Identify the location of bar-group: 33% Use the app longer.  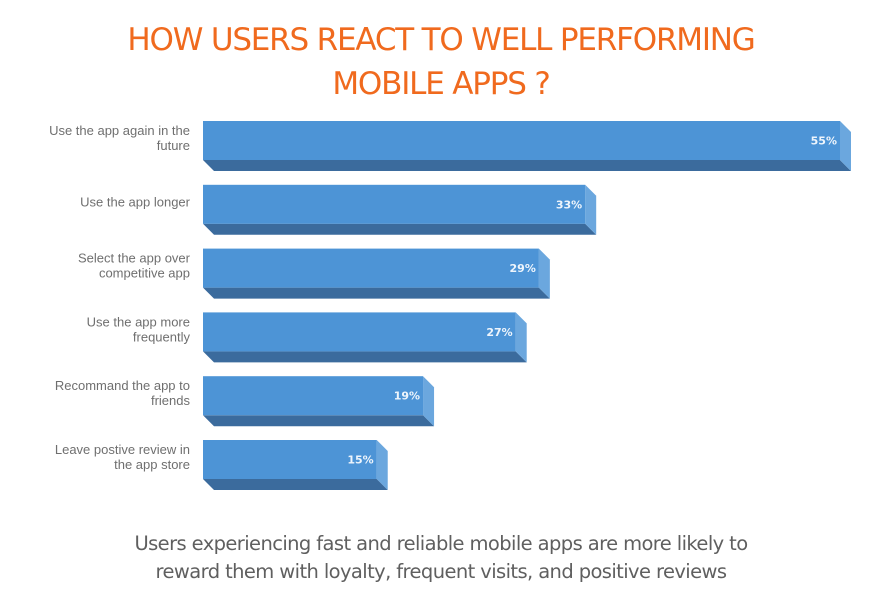
(338, 209).